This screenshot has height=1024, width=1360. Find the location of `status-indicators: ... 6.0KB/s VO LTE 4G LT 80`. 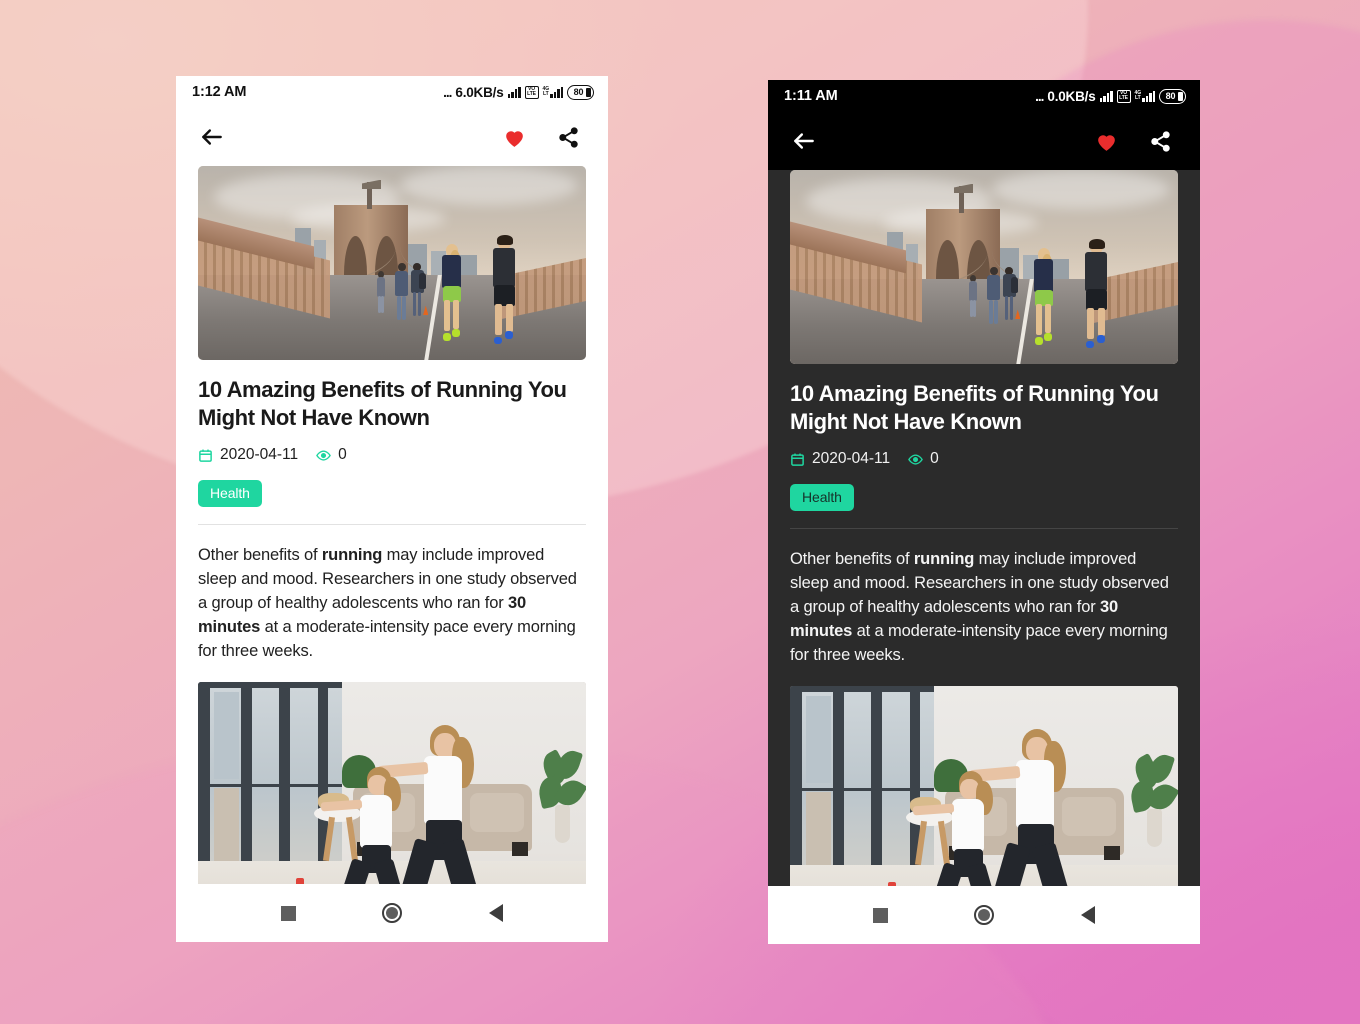

status-indicators: ... 6.0KB/s VO LTE 4G LT 80 is located at coordinates (518, 92).